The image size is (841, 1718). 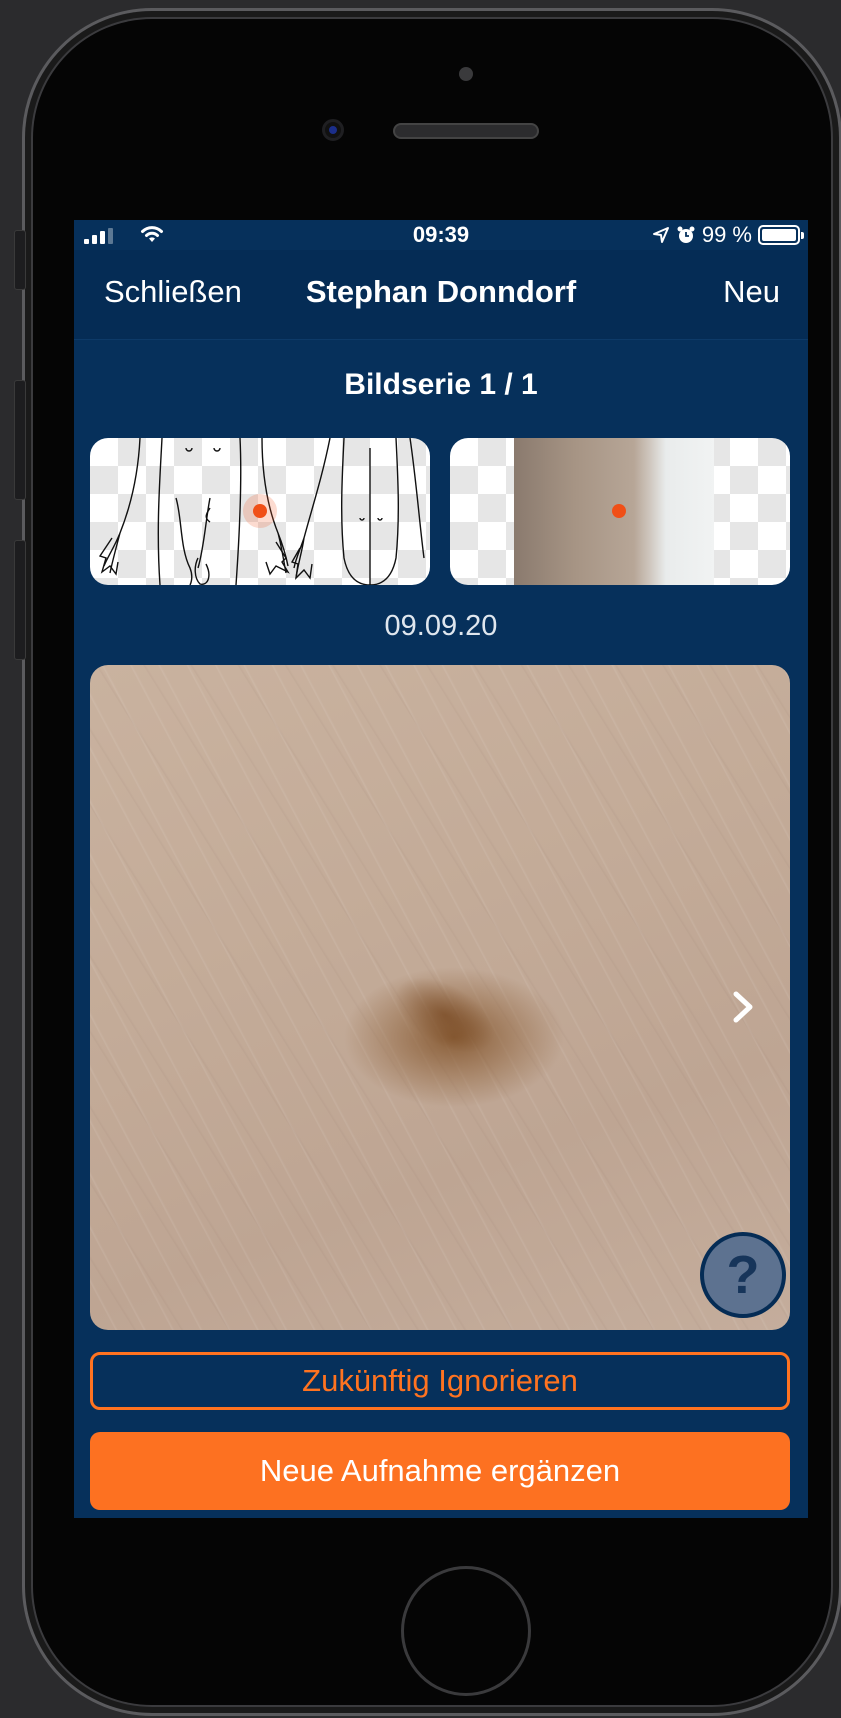 What do you see at coordinates (466, 131) in the screenshot?
I see `earpiece-speaker` at bounding box center [466, 131].